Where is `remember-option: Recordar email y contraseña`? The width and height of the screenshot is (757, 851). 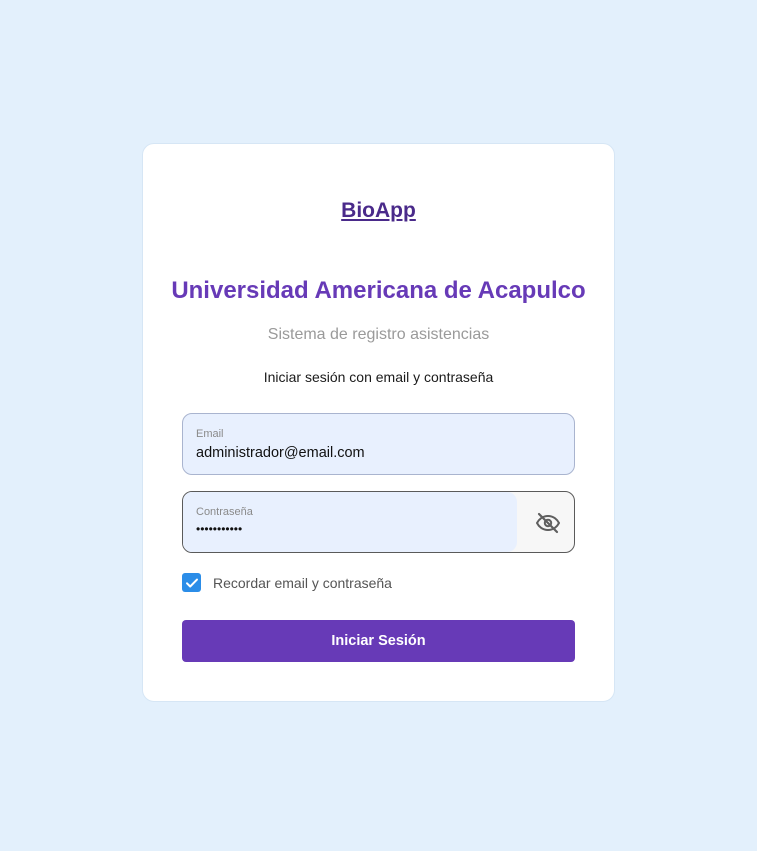
remember-option: Recordar email y contraseña is located at coordinates (287, 582).